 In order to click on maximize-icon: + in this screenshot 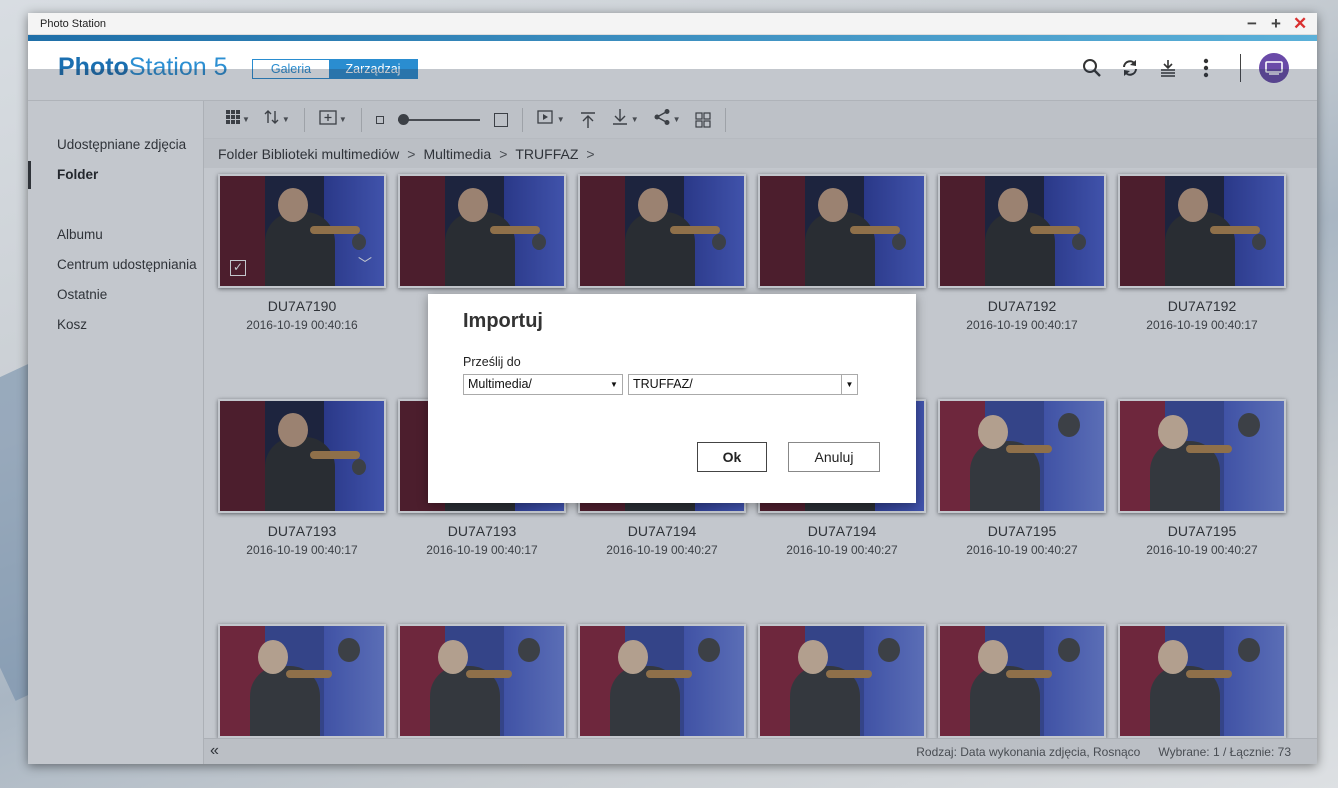, I will do `click(1276, 23)`.